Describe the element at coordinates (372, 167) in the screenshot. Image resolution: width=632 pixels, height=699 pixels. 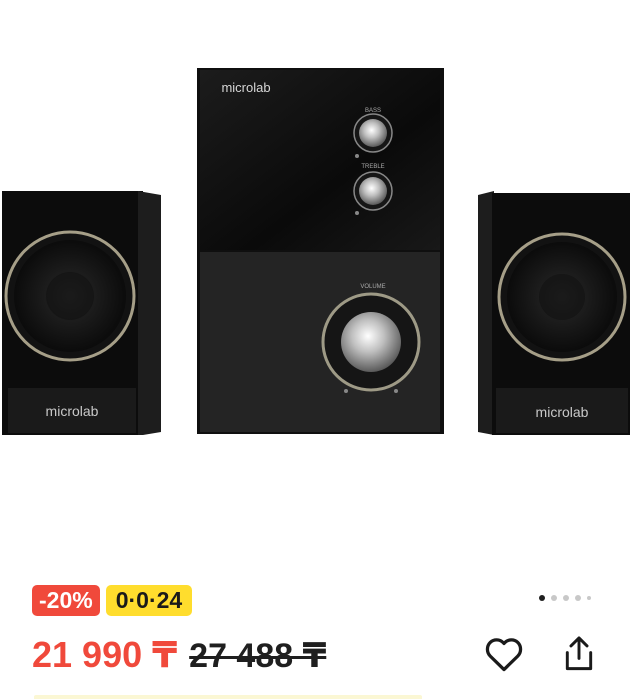
I see `treble-label: TREBLE` at that location.